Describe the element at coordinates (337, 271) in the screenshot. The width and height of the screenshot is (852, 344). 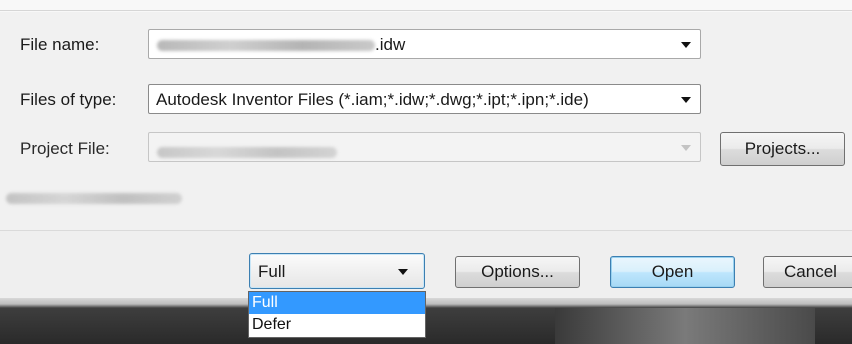
I see `load-mode-select: Full` at that location.